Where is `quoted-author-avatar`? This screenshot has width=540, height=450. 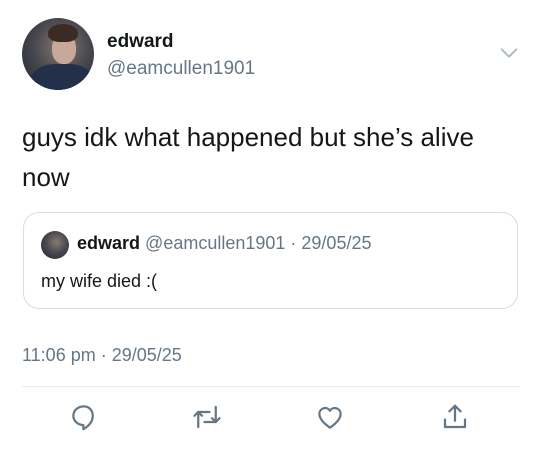
quoted-author-avatar is located at coordinates (55, 245).